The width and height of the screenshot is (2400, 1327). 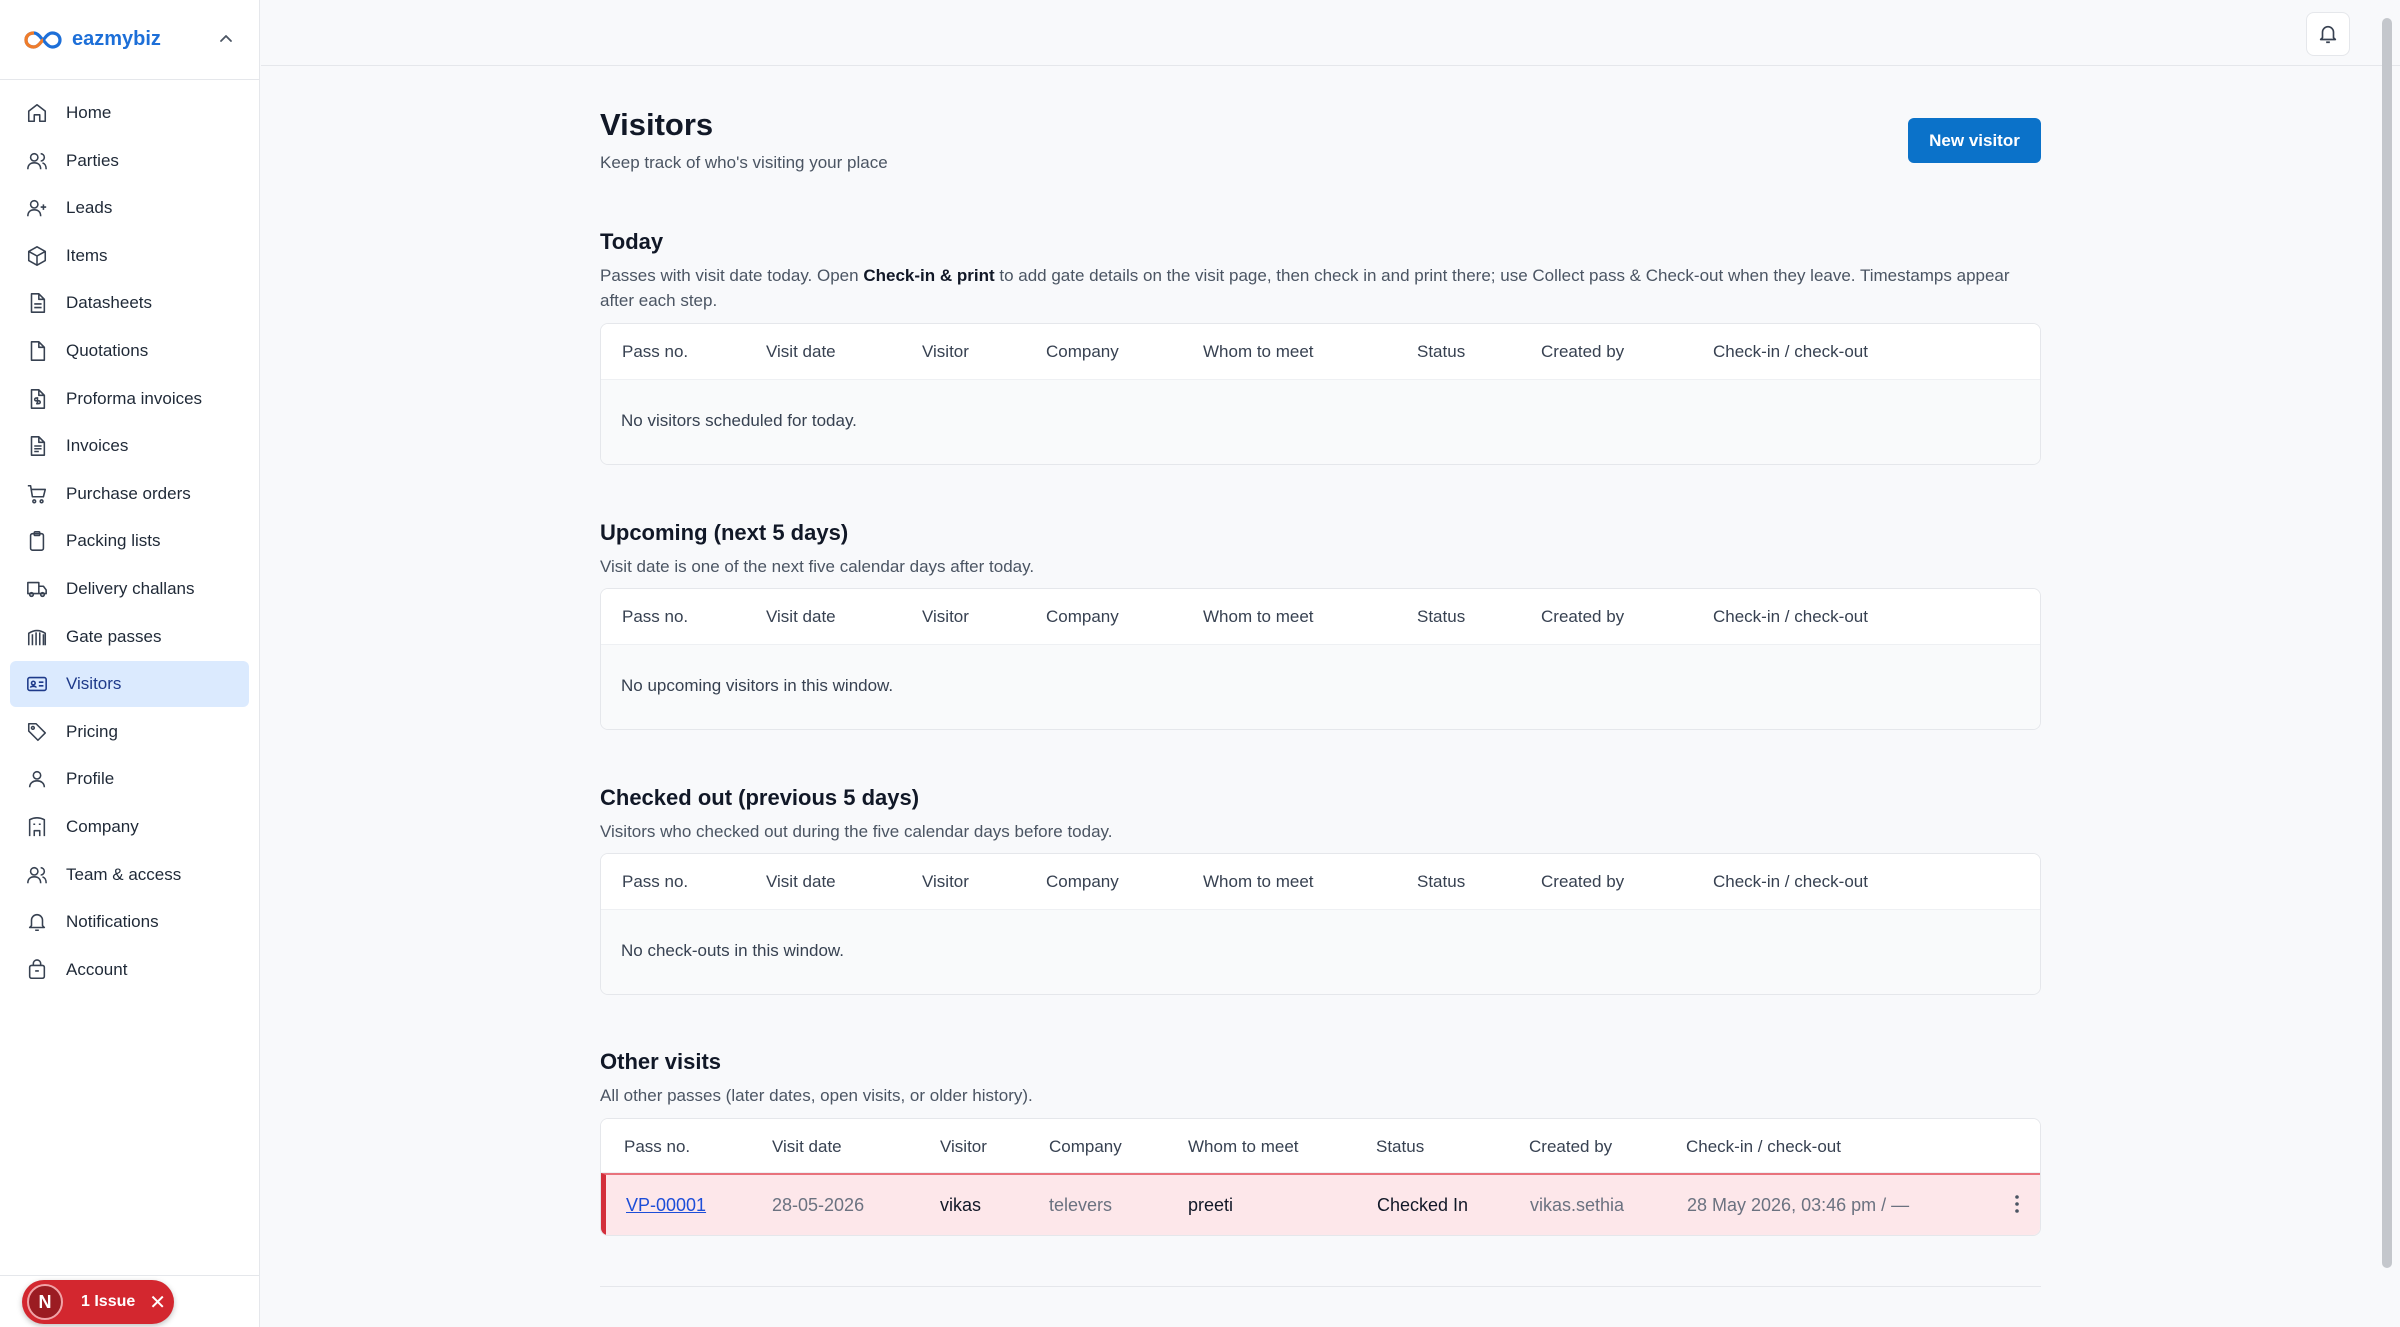 I want to click on sidebar-item-company: Company, so click(x=129, y=827).